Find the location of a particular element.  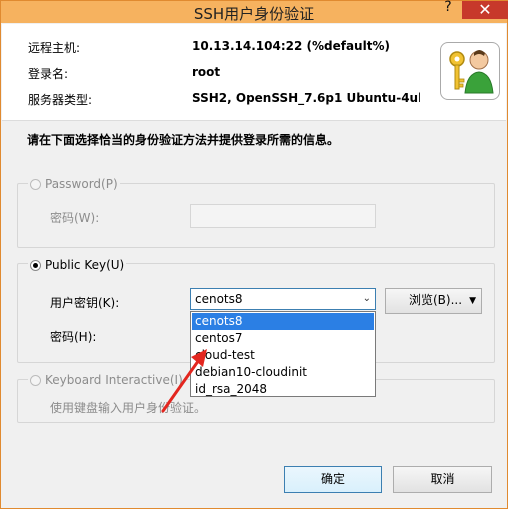

user-key-select: cenots8 ⌄ is located at coordinates (283, 299).